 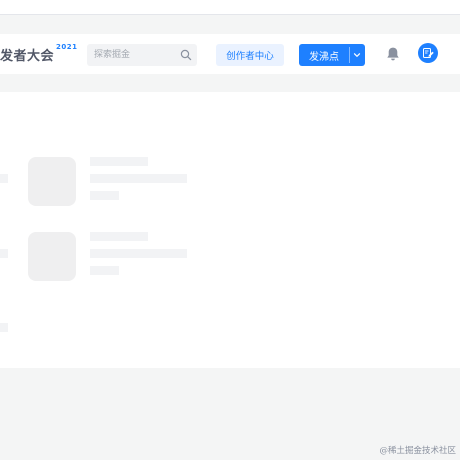 I want to click on developer-conference-banner-link: 发者大会2021, so click(x=39, y=53).